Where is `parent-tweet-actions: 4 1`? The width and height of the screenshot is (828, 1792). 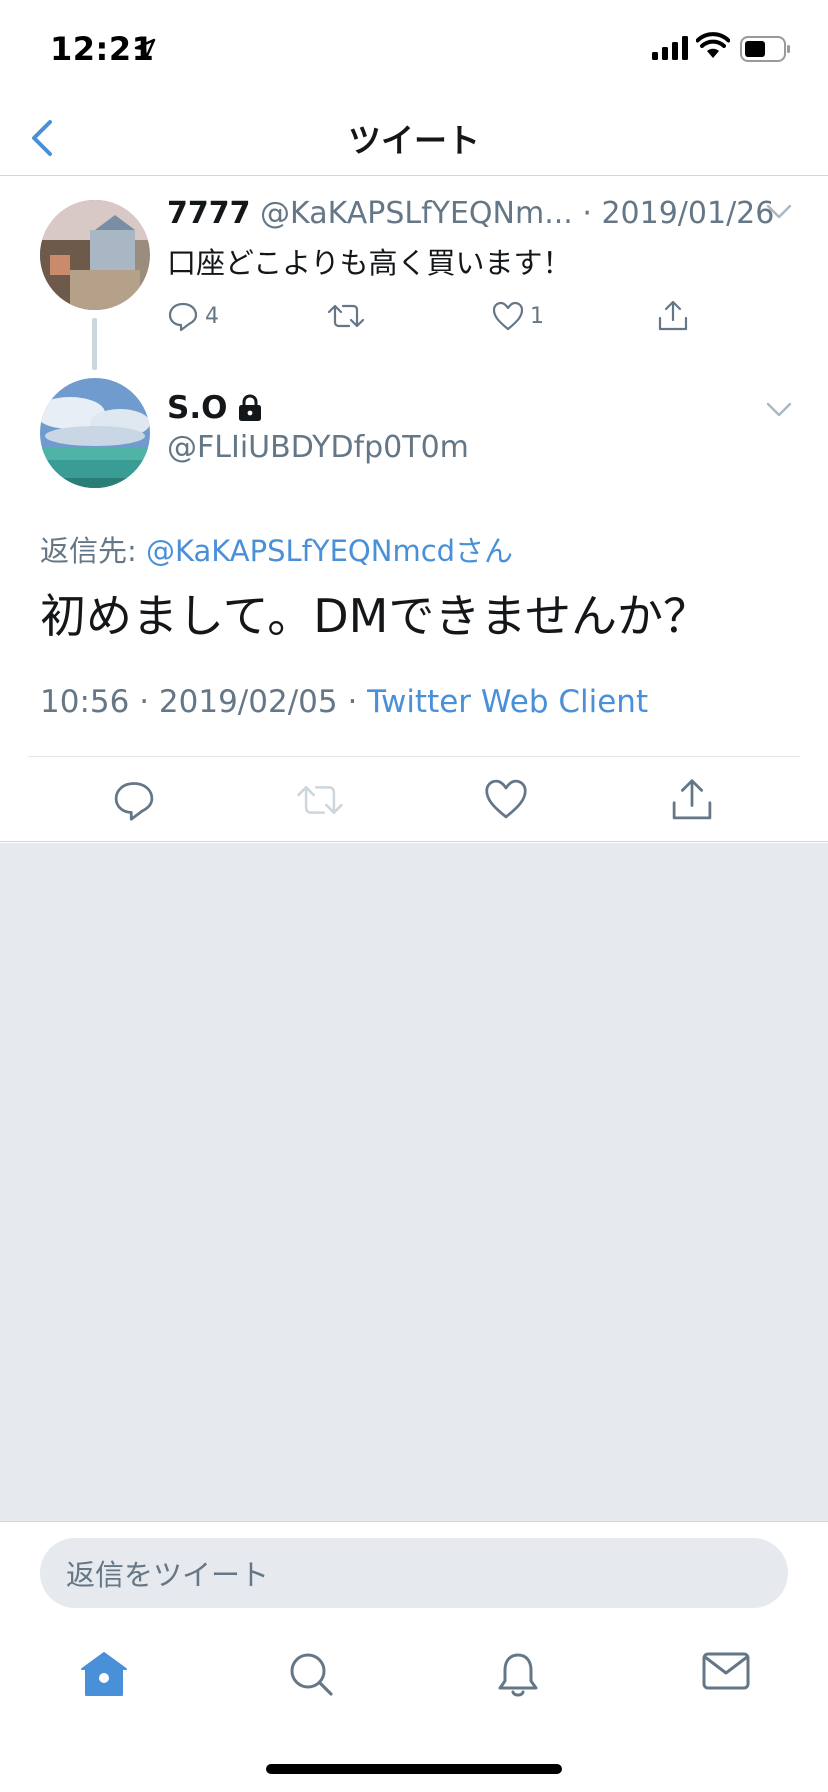
parent-tweet-actions: 4 1 is located at coordinates (437, 316).